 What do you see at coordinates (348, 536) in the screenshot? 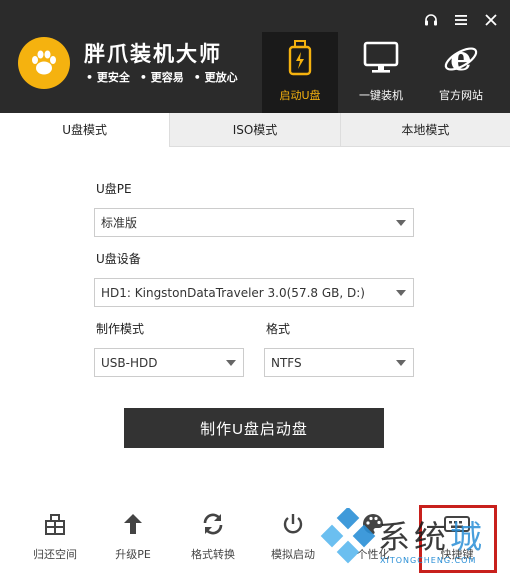
I see `watermark-logo-icon` at bounding box center [348, 536].